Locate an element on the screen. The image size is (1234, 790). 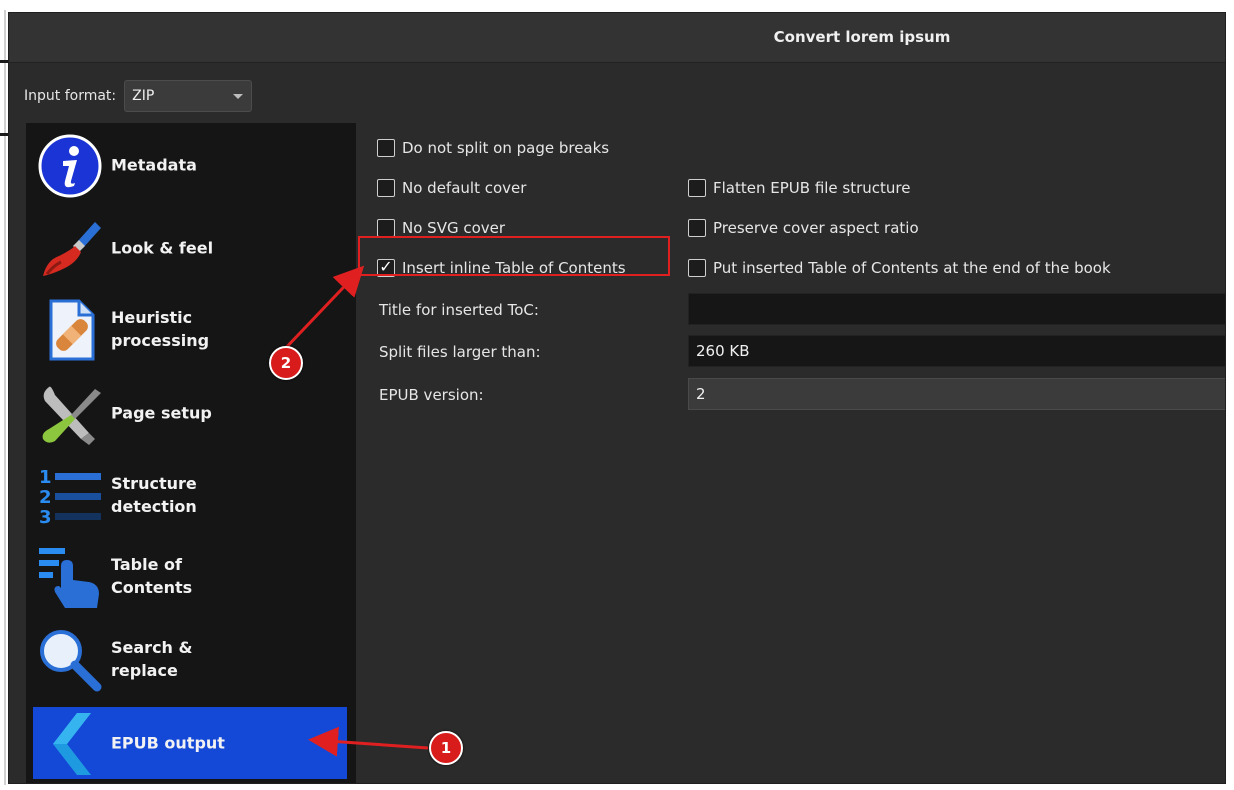
highlight-box is located at coordinates (514, 256).